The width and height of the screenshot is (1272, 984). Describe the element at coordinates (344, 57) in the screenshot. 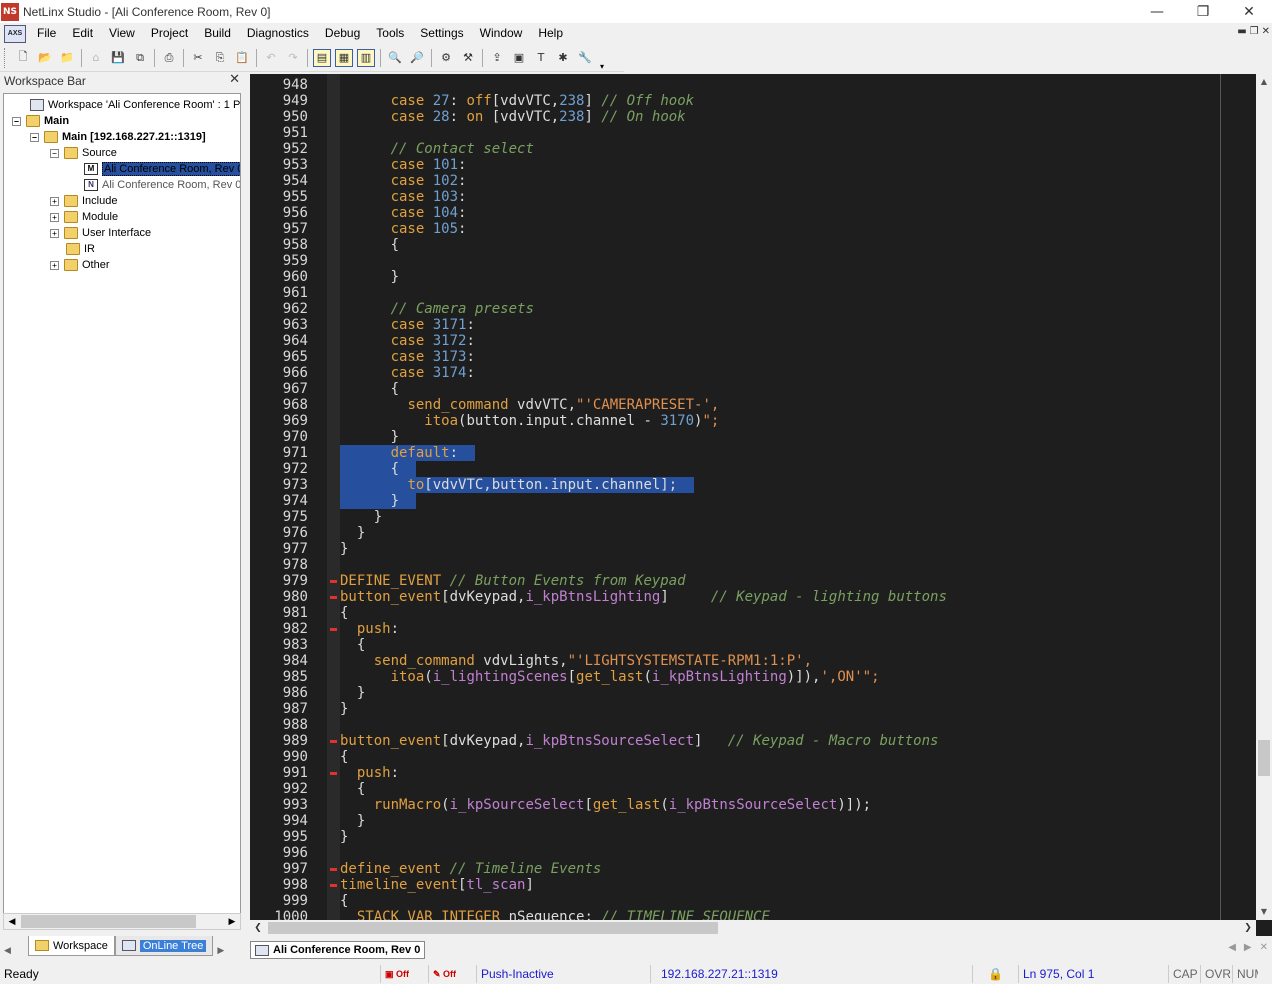

I see `view-output-icon: ▦` at that location.